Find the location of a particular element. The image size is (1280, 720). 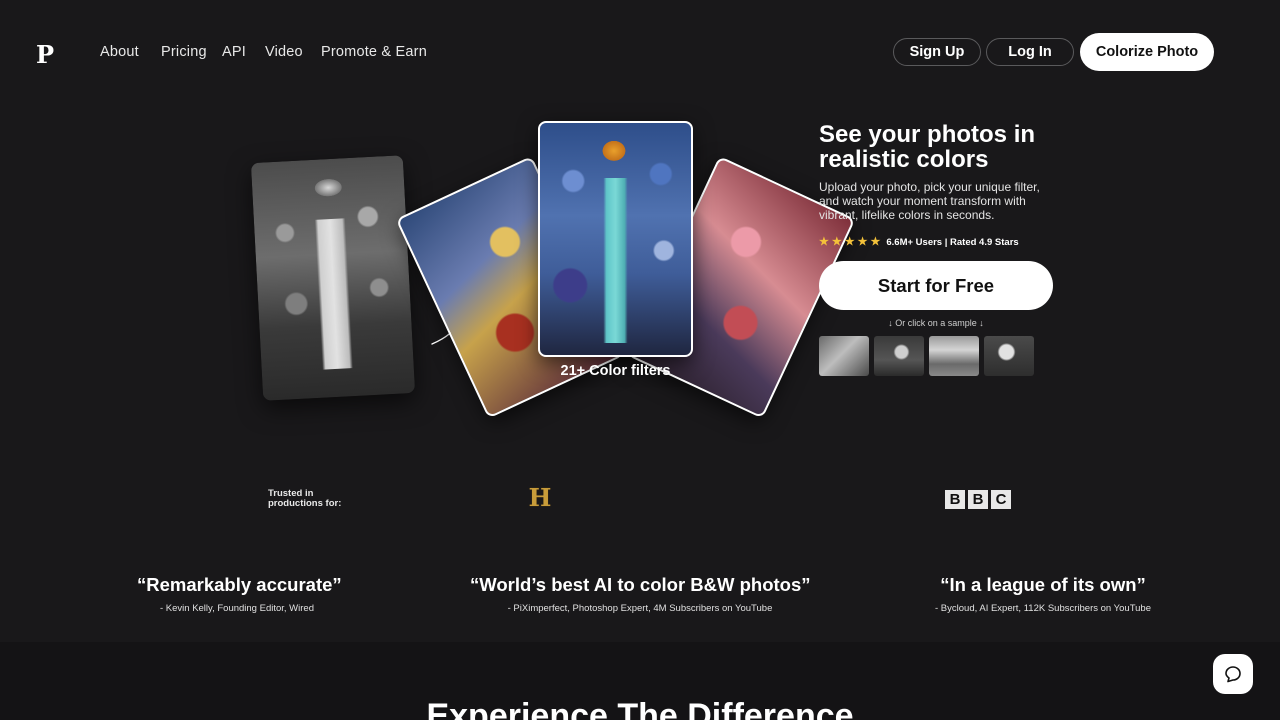

chat-button is located at coordinates (1233, 674).